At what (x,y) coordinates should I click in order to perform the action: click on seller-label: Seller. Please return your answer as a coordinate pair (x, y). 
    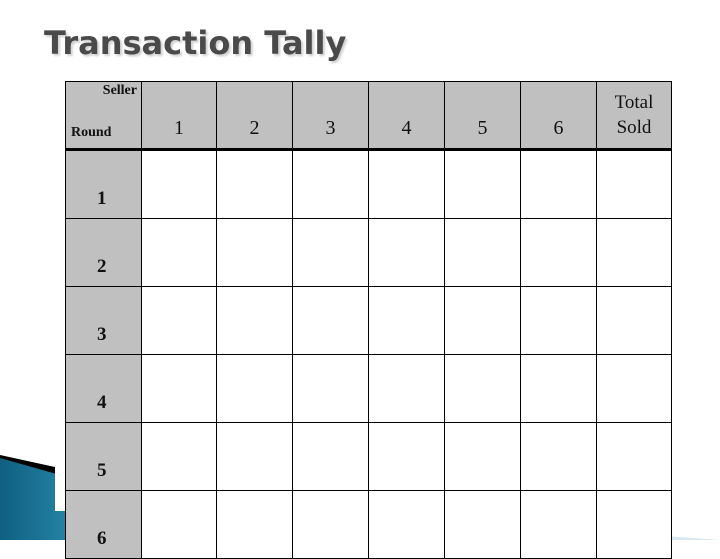
    Looking at the image, I should click on (119, 90).